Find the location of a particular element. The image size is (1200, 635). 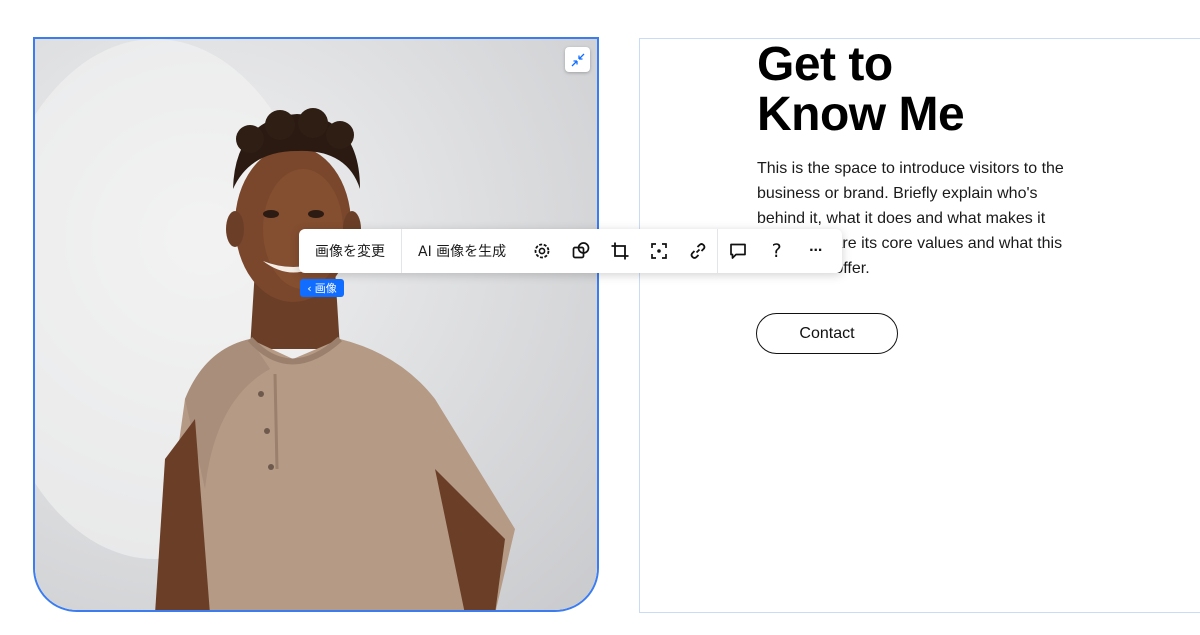

collapse-icon is located at coordinates (577, 59).